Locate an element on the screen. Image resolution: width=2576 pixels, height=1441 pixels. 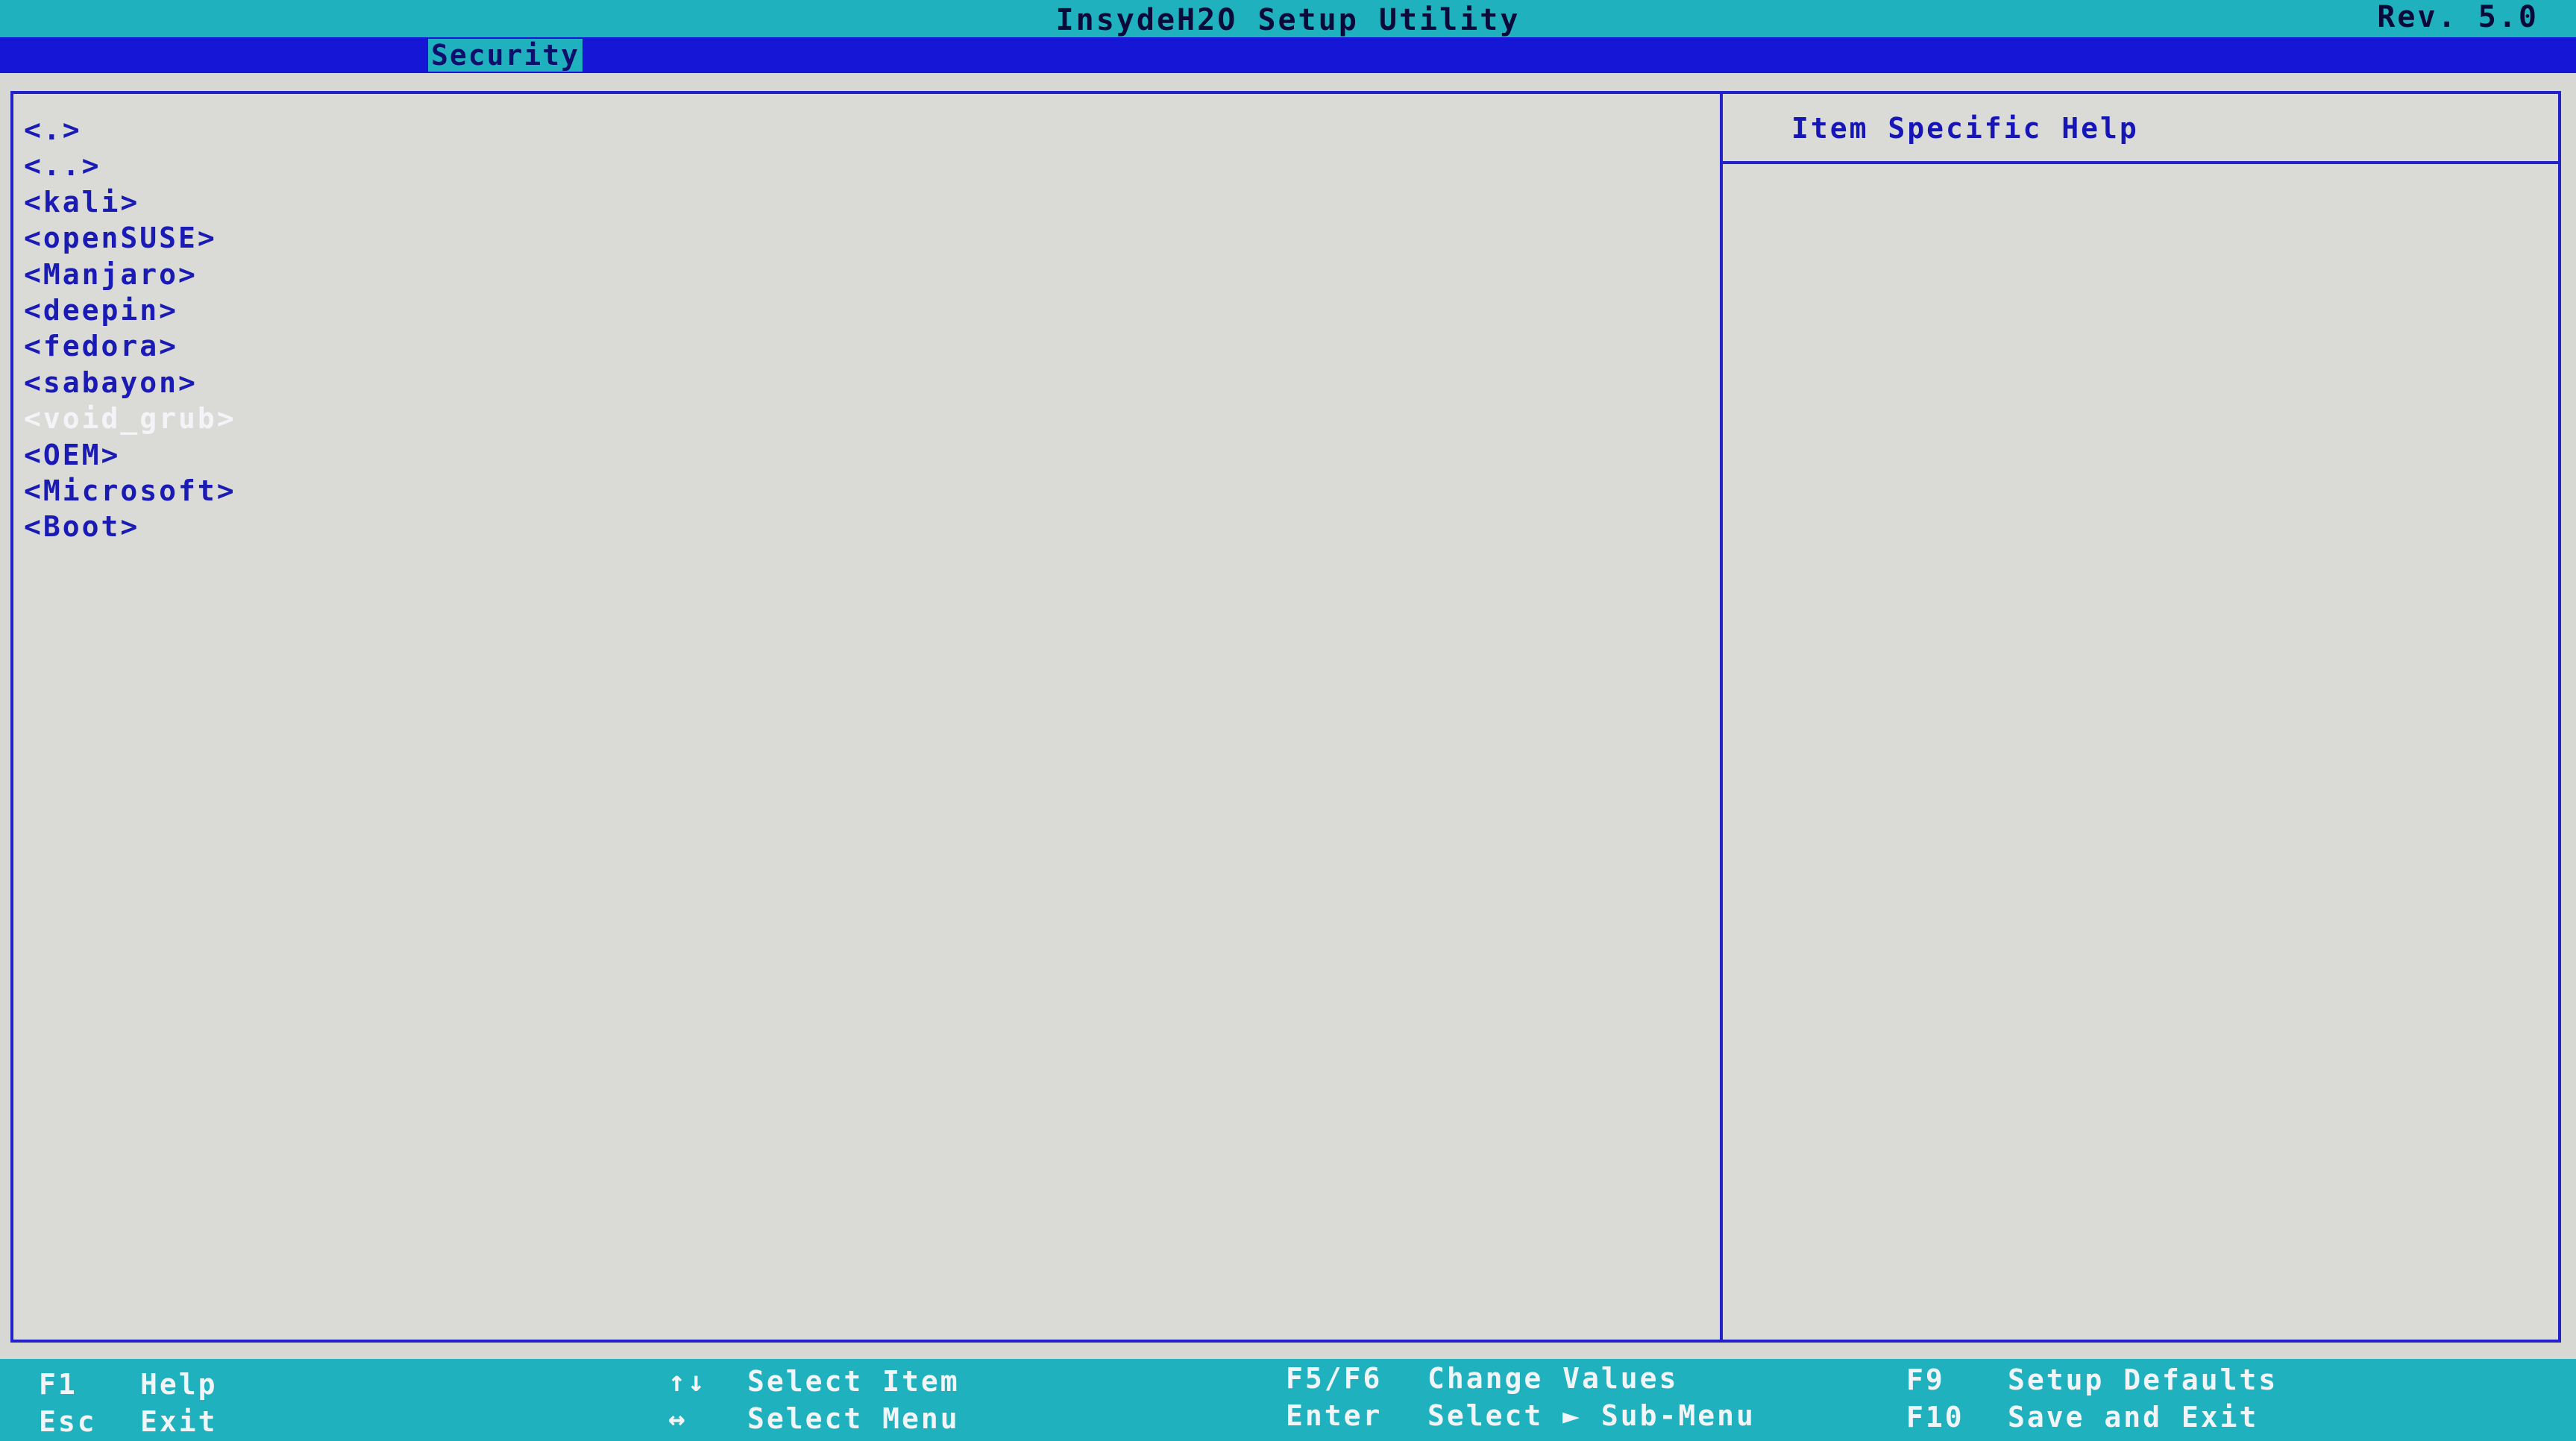
esc-label: Exit is located at coordinates (179, 1421).